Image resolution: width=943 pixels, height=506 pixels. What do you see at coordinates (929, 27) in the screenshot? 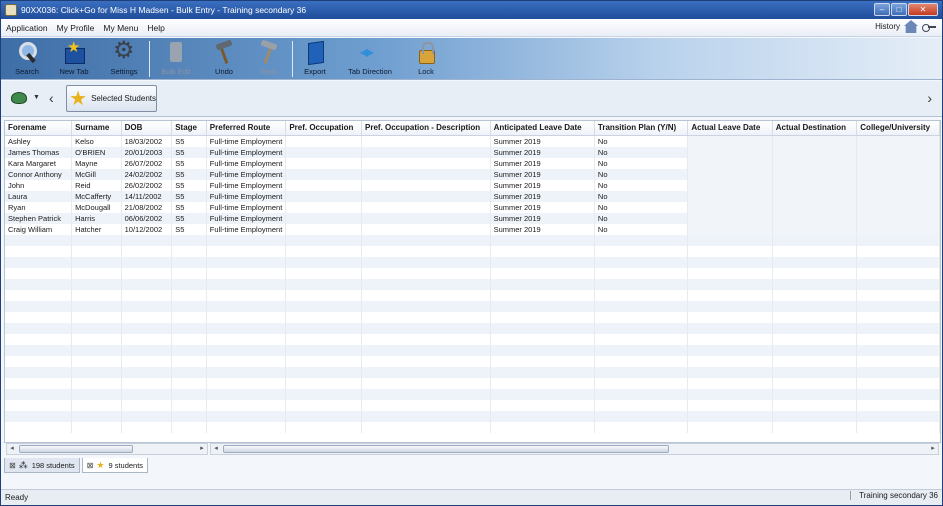
I see `key-icon` at bounding box center [929, 27].